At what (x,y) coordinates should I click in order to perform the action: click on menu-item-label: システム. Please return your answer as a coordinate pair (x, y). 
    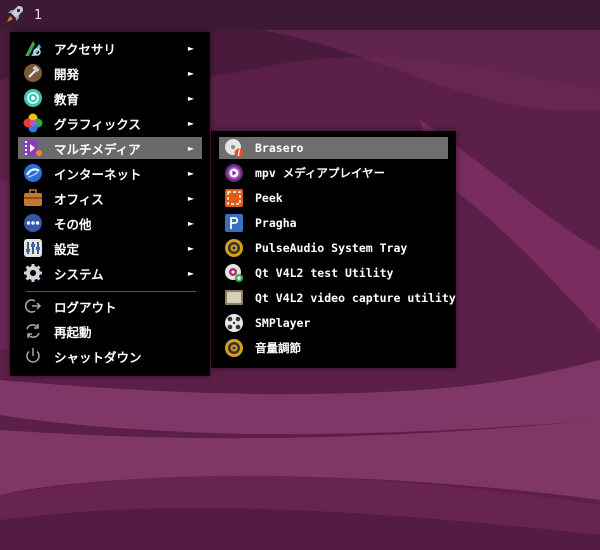
    Looking at the image, I should click on (79, 274).